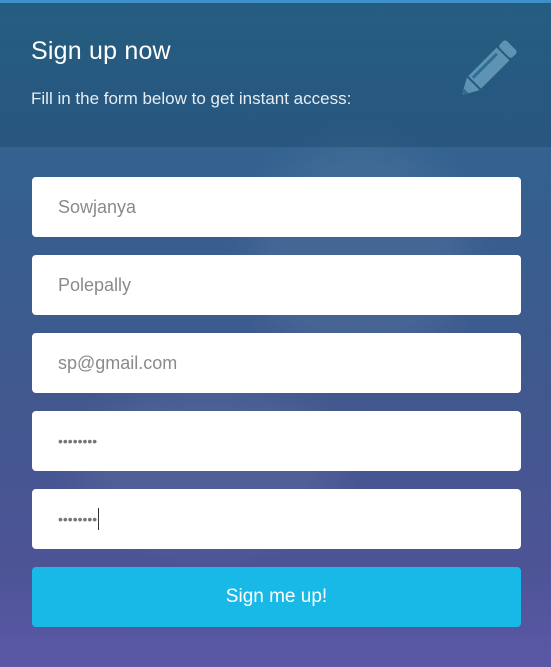 This screenshot has width=551, height=667. What do you see at coordinates (78, 441) in the screenshot?
I see `password-value: ••••••••` at bounding box center [78, 441].